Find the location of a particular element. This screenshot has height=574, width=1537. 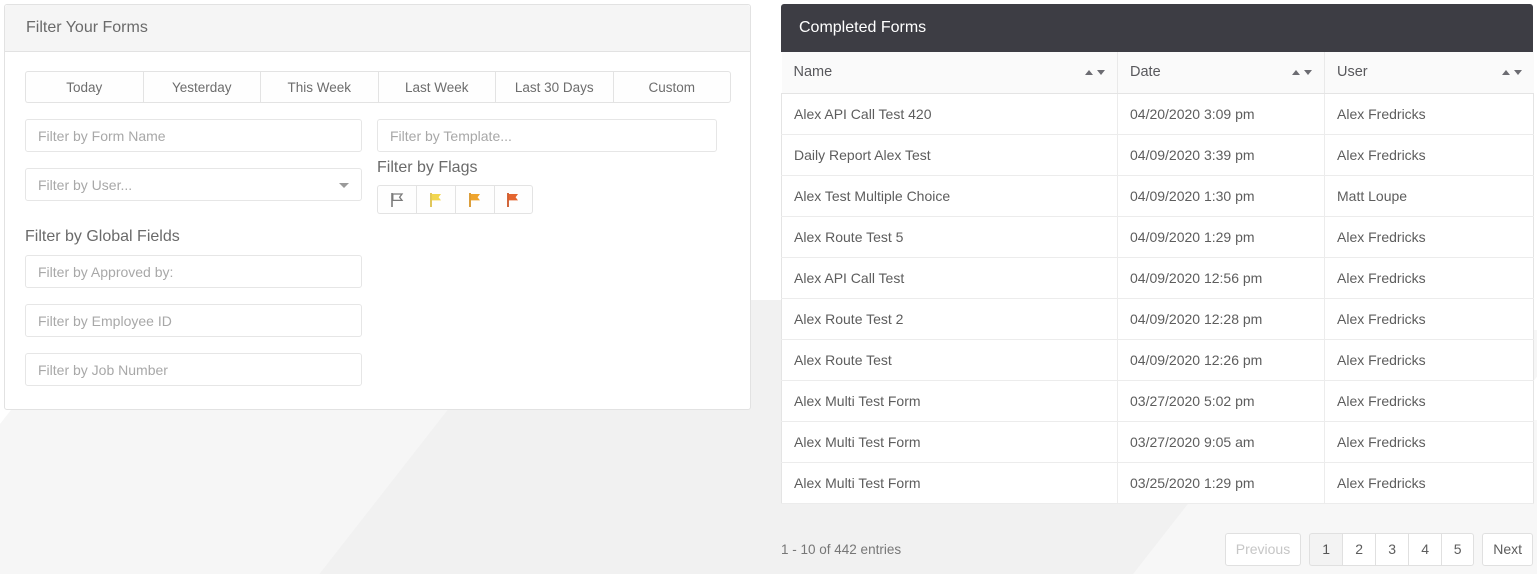

completed-forms-title: Completed Forms is located at coordinates (863, 27).